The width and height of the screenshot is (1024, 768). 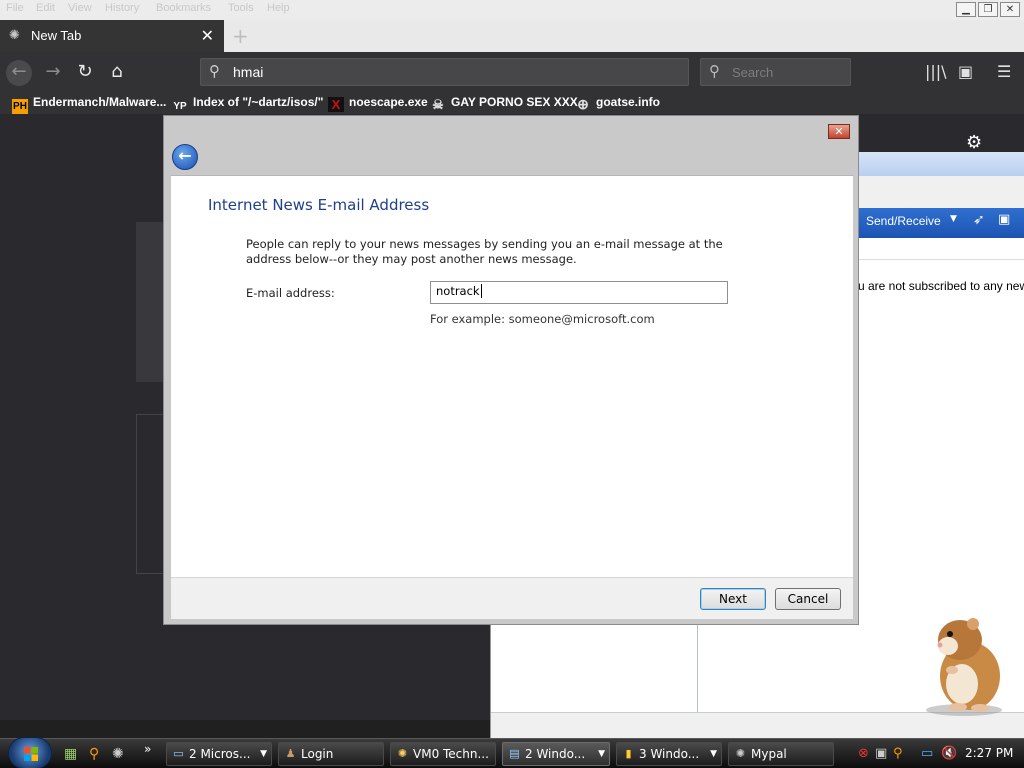 I want to click on reload-icon: ↻, so click(x=85, y=73).